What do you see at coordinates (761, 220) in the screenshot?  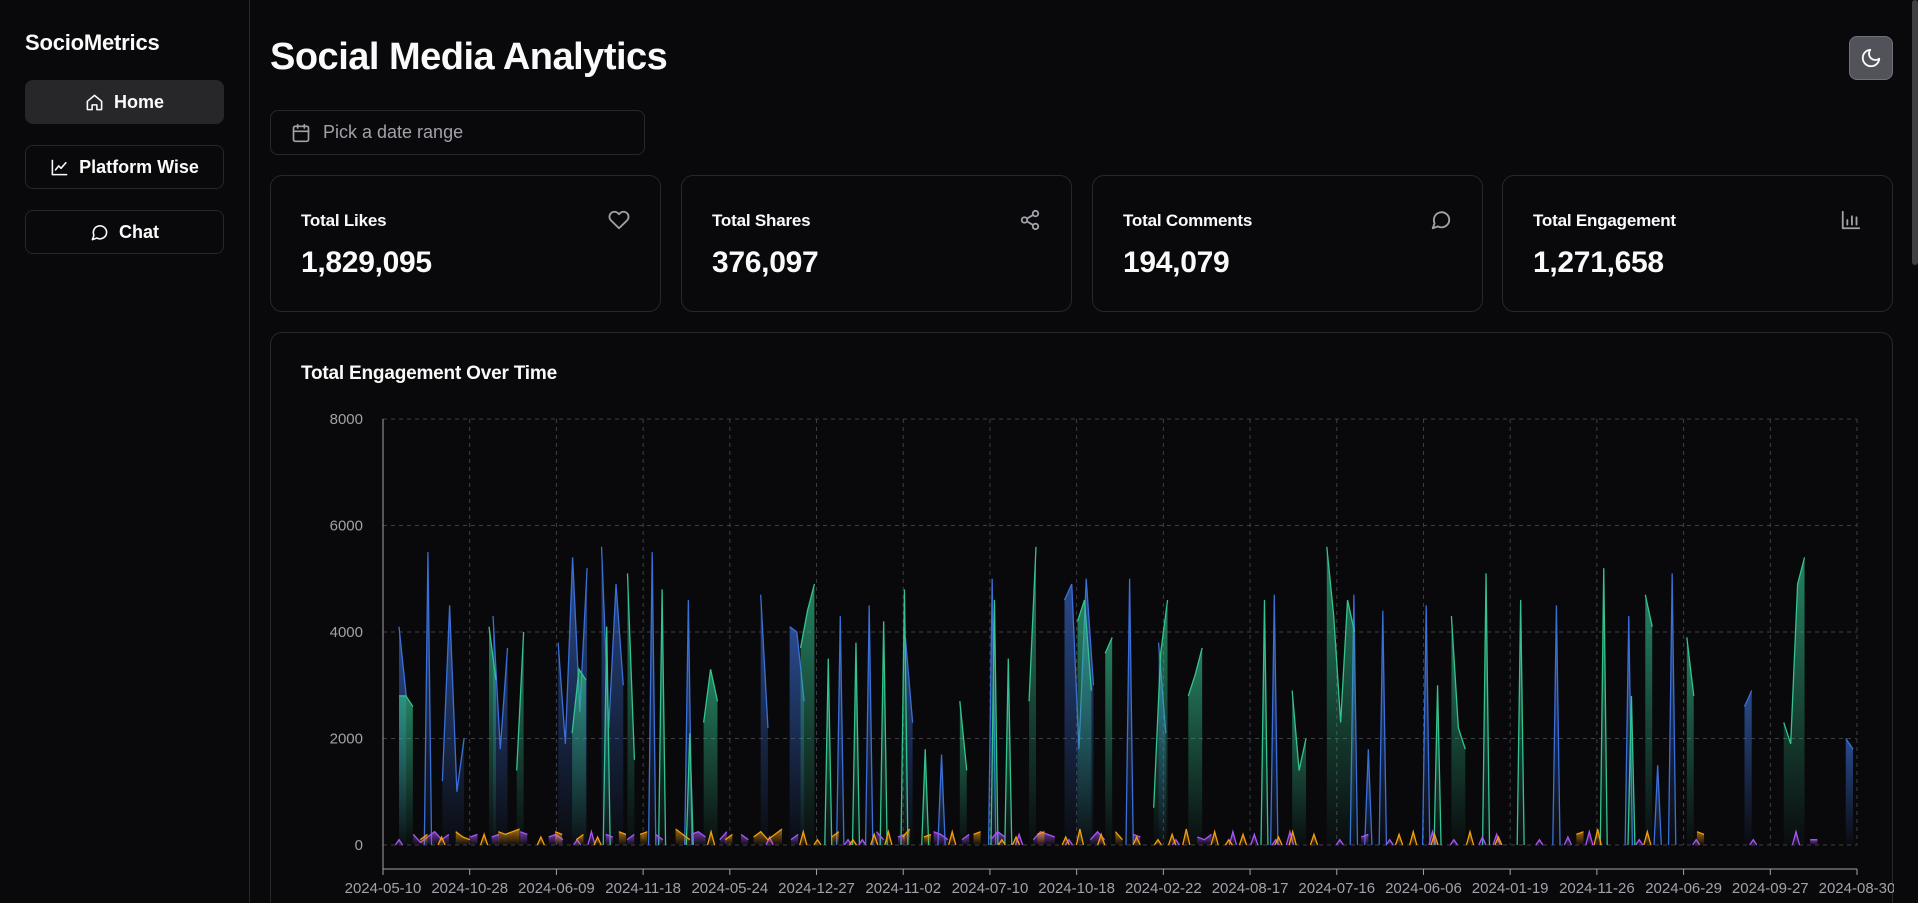 I see `stat-label: Total Shares` at bounding box center [761, 220].